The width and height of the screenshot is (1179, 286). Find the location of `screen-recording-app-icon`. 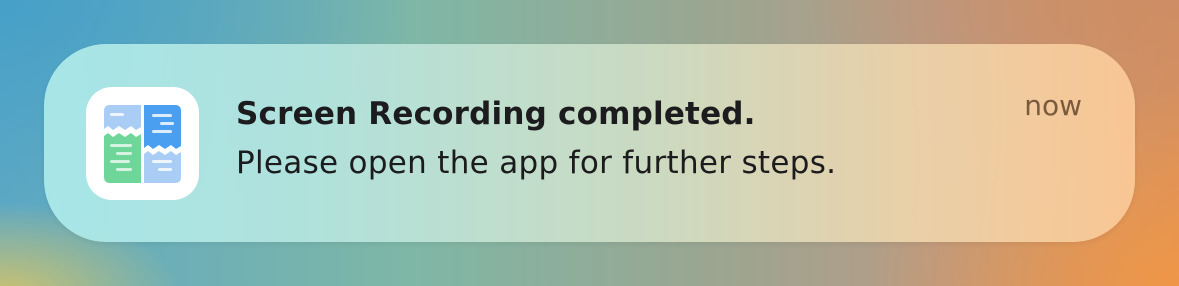

screen-recording-app-icon is located at coordinates (142, 143).